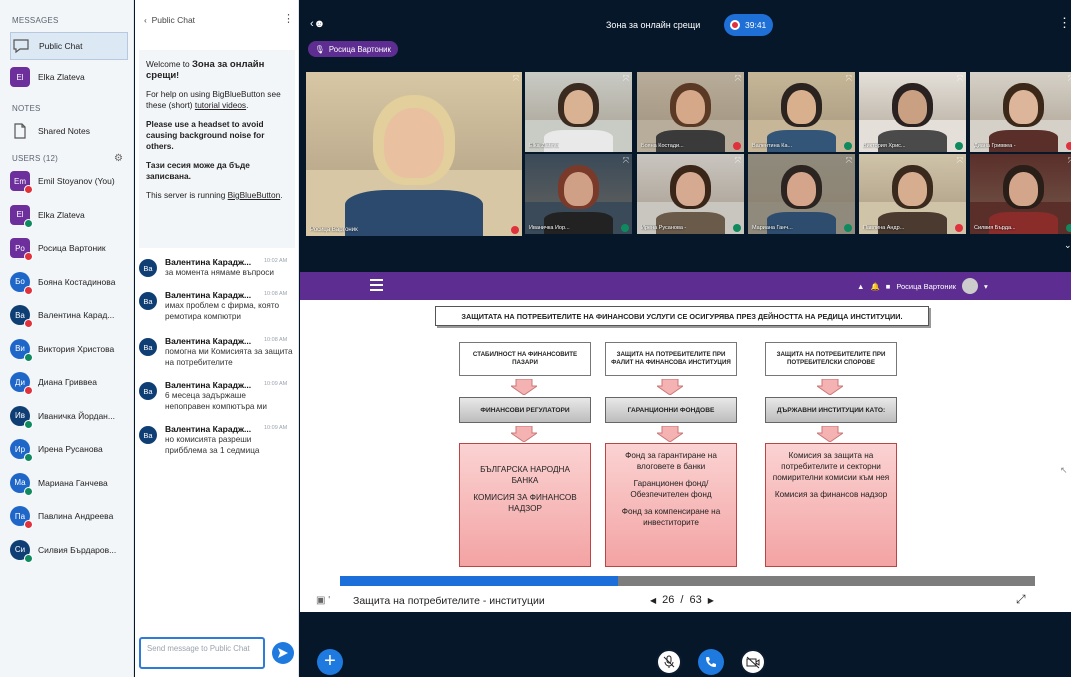  Describe the element at coordinates (969, 286) in the screenshot. I see `presenter-avatar` at that location.